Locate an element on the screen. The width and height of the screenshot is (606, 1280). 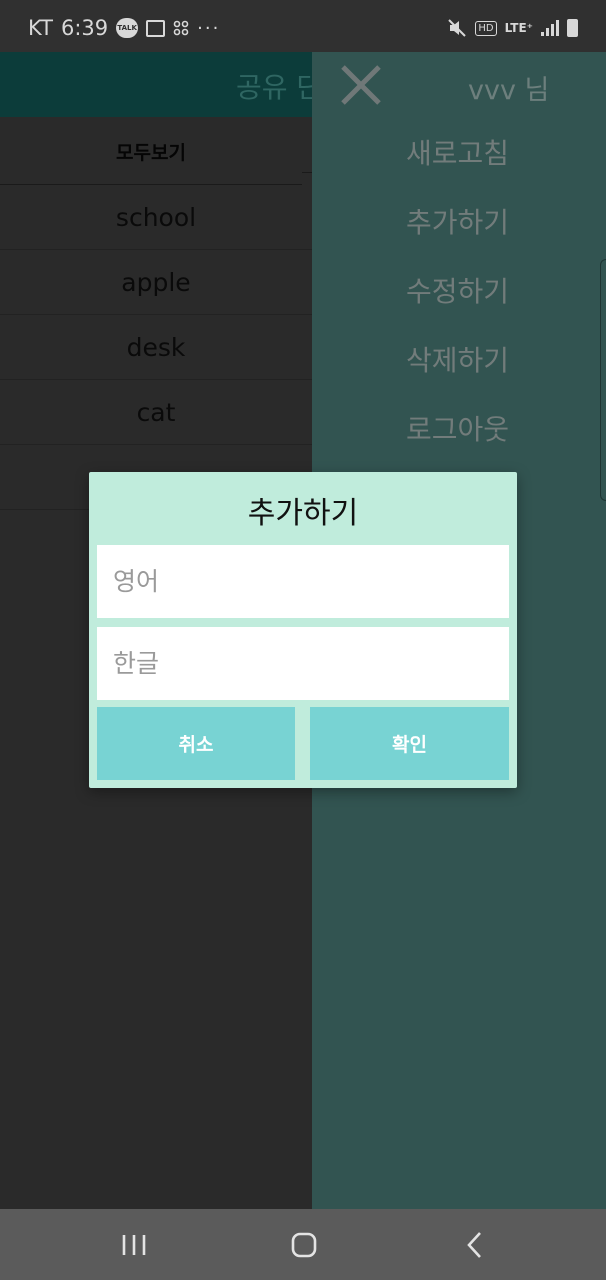
menu-refresh: 새로고침 is located at coordinates (457, 166).